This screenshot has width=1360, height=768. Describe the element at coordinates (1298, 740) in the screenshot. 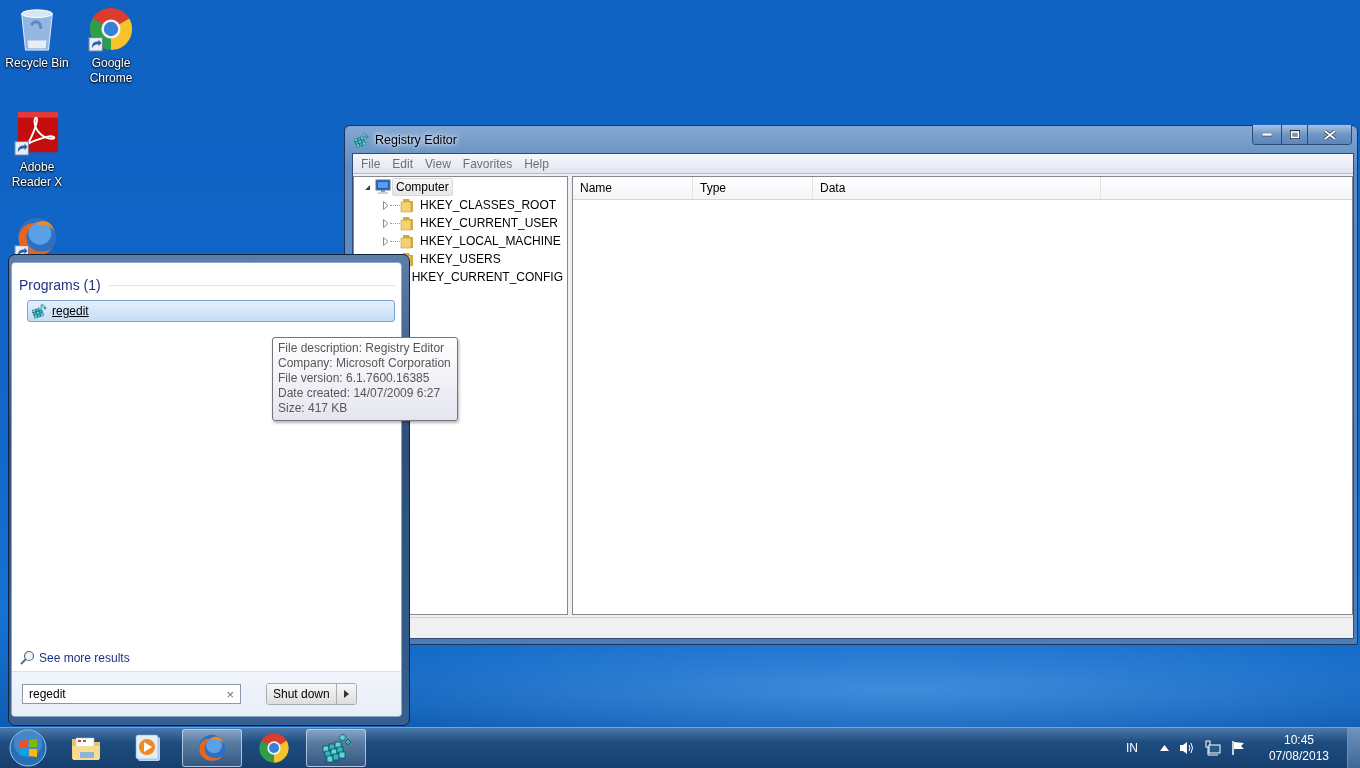

I see `clock-time: 10:45` at that location.